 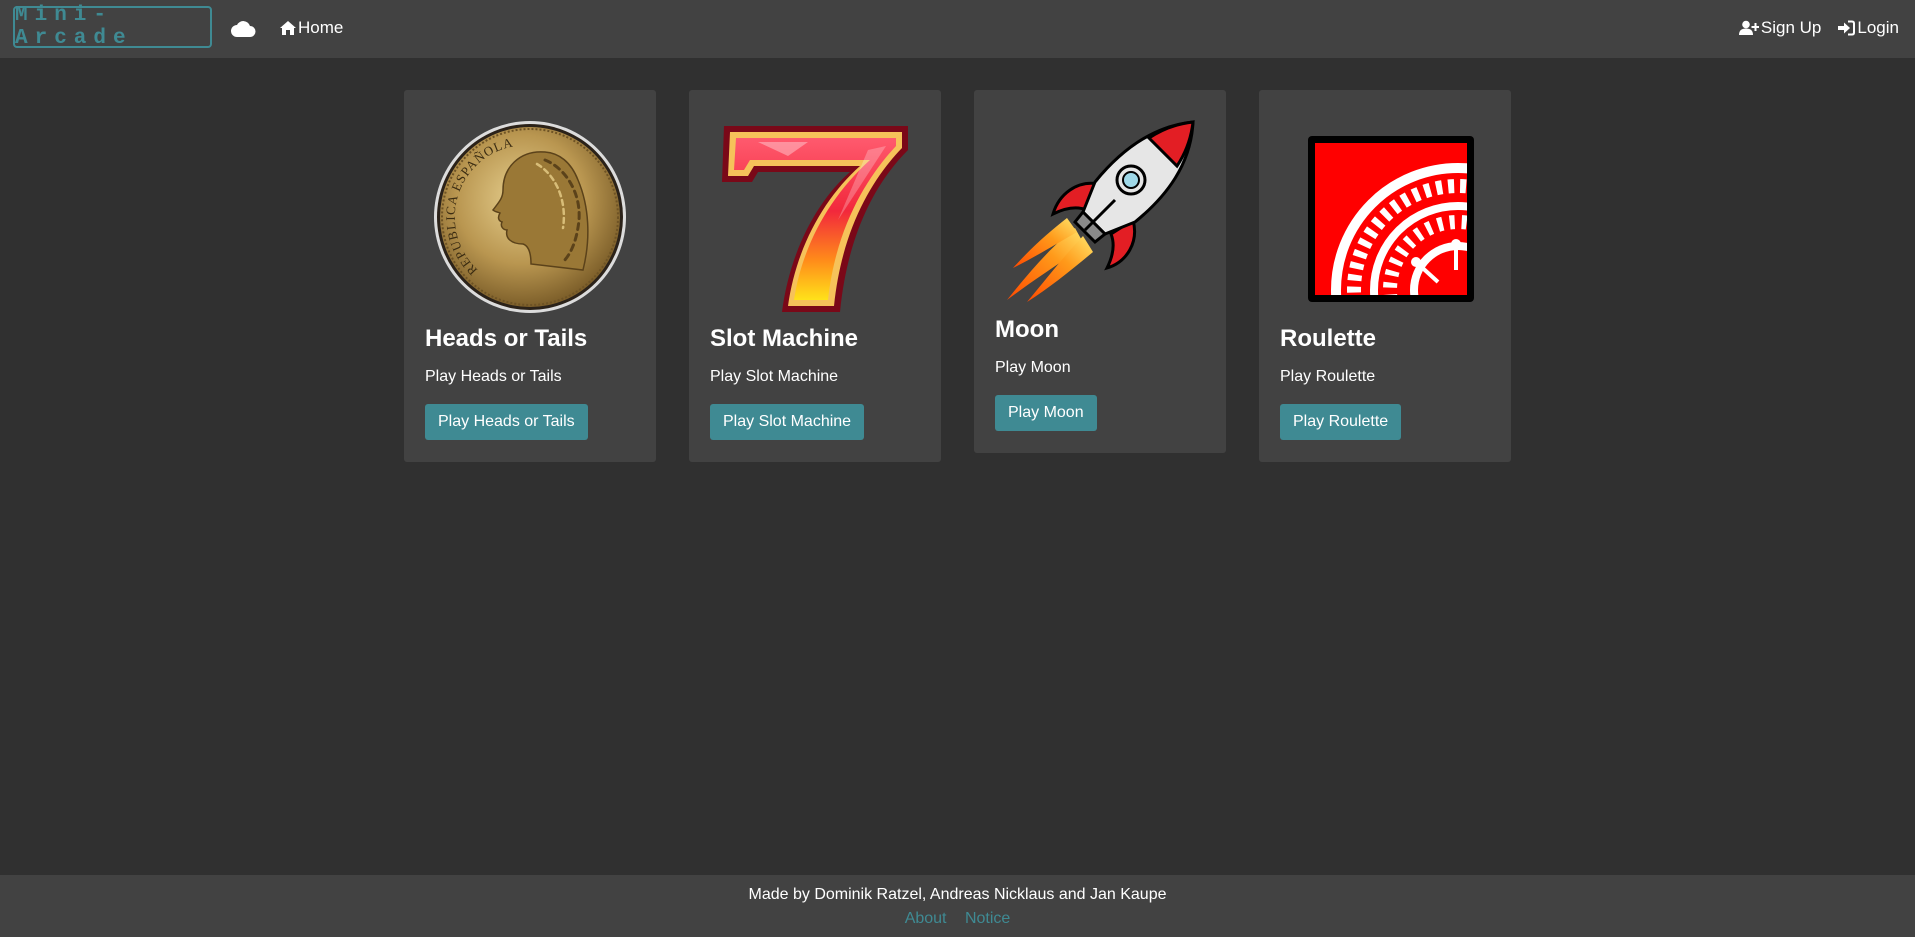 I want to click on rocket-image, so click(x=1100, y=212).